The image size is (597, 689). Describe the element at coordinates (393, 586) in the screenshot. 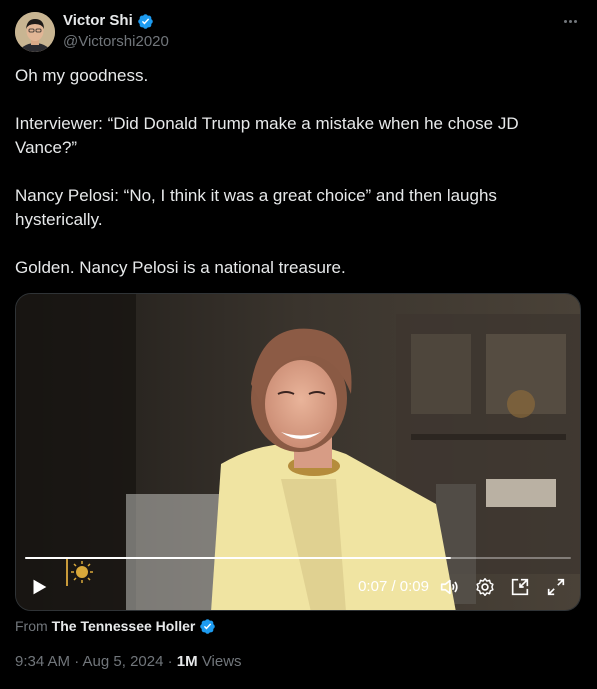

I see `video-time: 0:07 / 0:09` at that location.